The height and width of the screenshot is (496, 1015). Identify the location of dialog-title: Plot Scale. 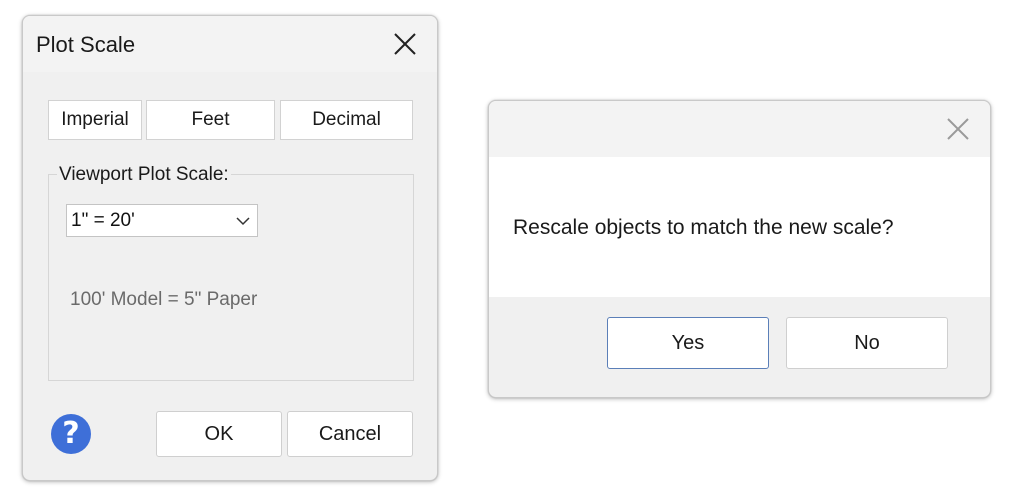
(86, 44).